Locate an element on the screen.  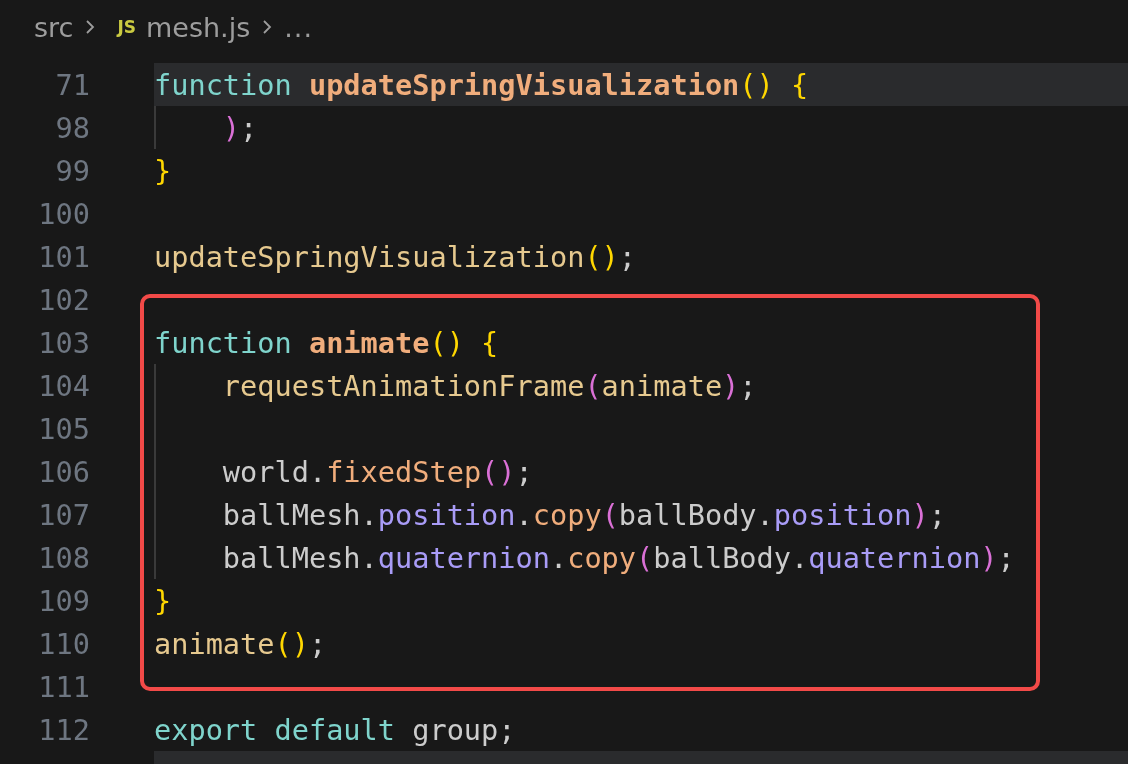
code-line: function animate() { is located at coordinates (326, 342).